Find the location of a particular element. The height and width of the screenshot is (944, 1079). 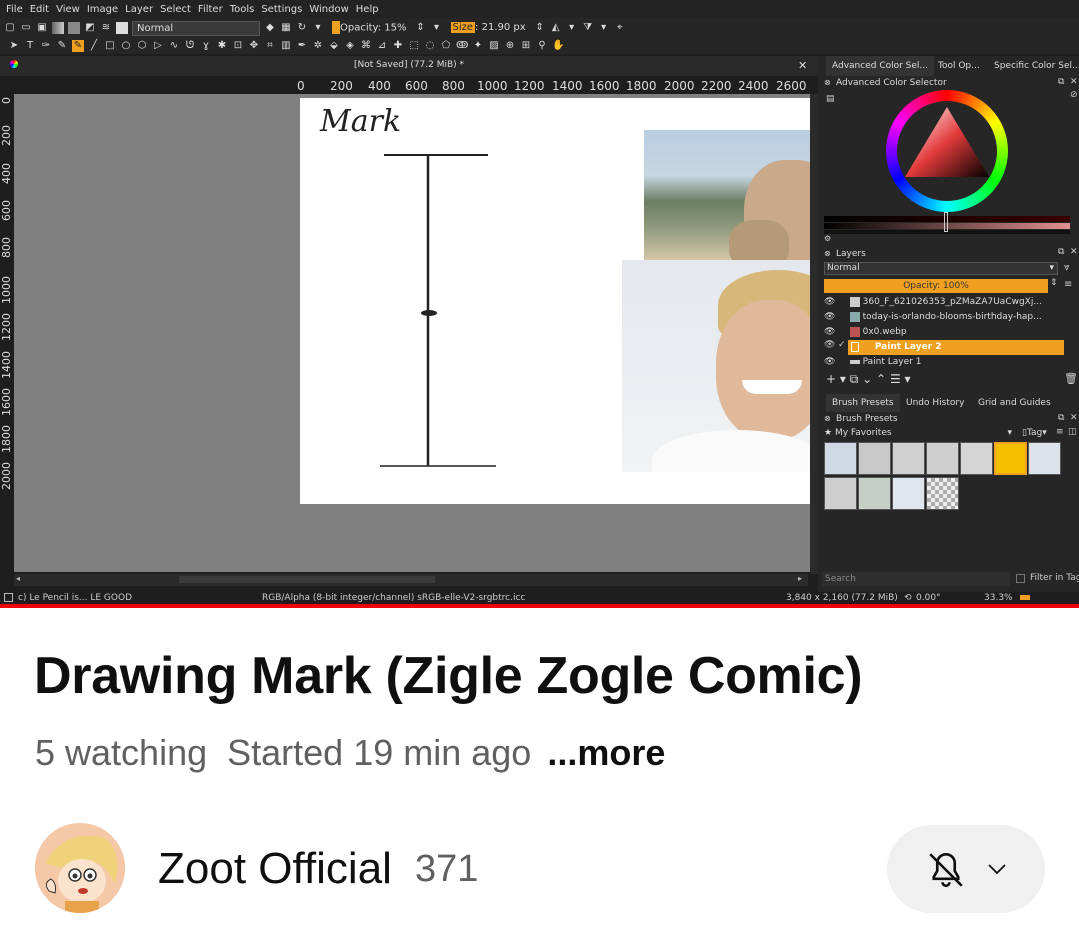

edit-shapes-icon: ✎ is located at coordinates (62, 46).